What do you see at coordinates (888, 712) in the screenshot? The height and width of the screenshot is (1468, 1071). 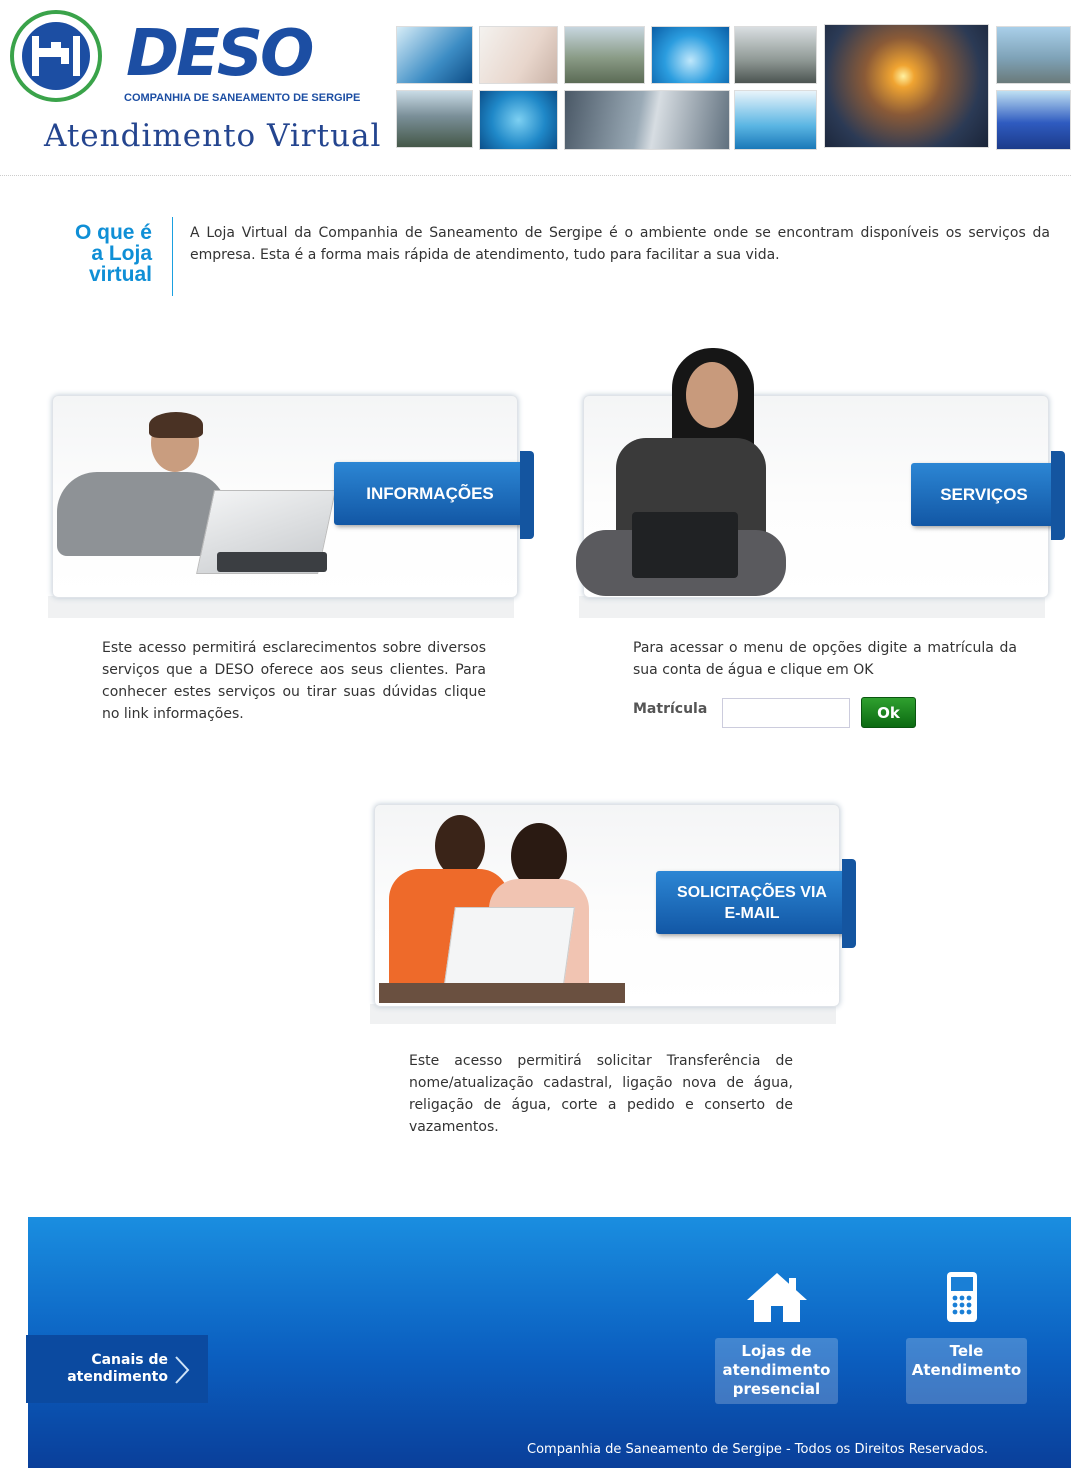 I see `ok-button: Ok` at bounding box center [888, 712].